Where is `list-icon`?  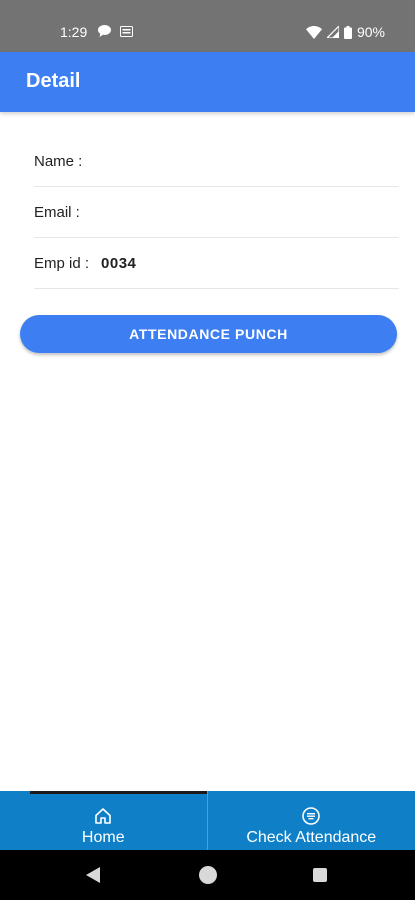 list-icon is located at coordinates (311, 816).